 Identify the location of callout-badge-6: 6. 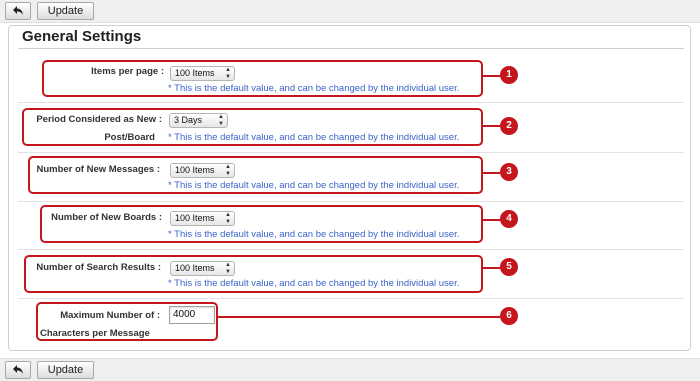
(509, 316).